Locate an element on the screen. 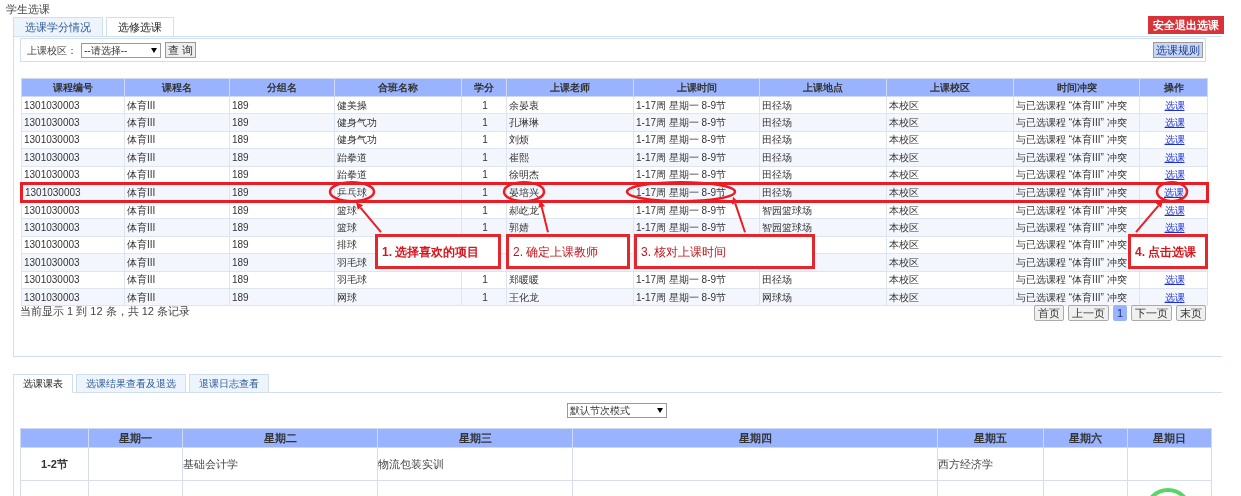 The image size is (1241, 496). callout-label: 2. 确定上课教师 is located at coordinates (568, 252).